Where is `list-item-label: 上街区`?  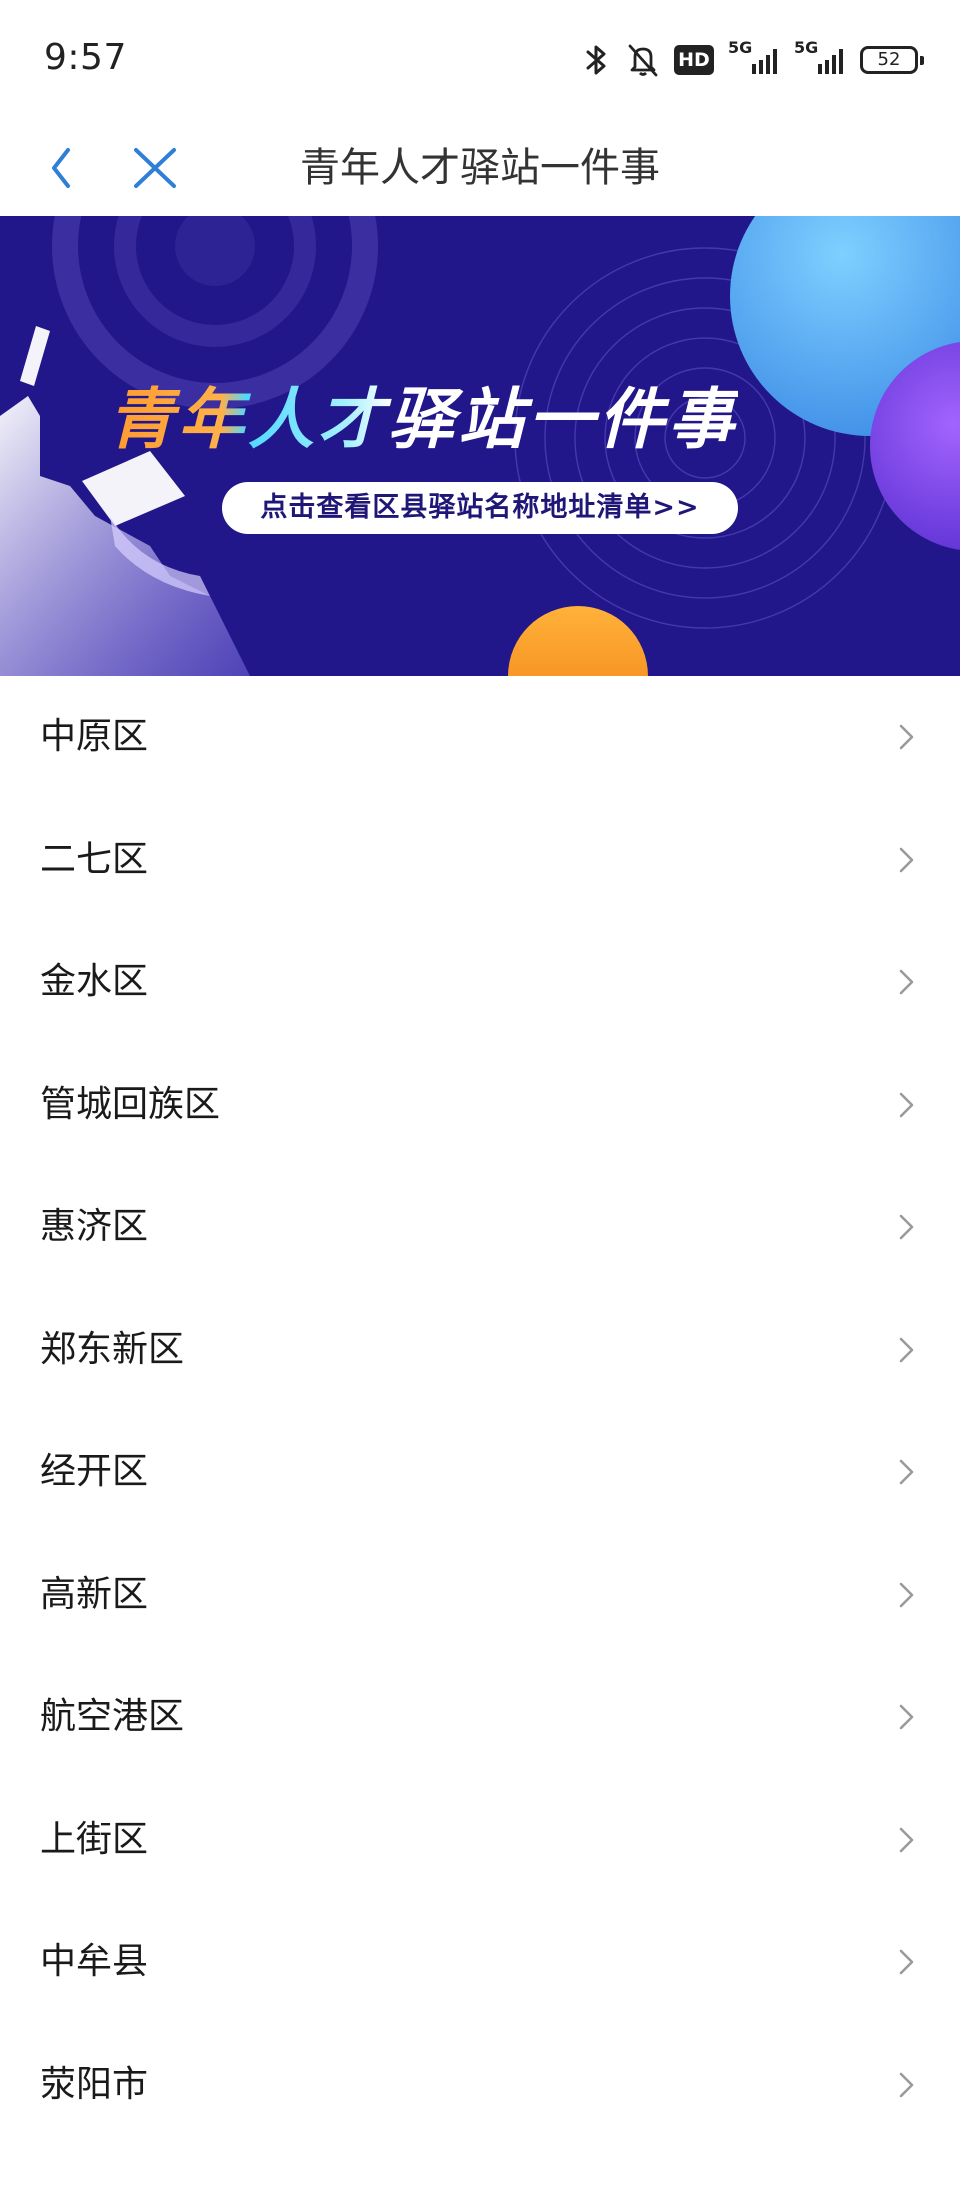
list-item-label: 上街区 is located at coordinates (94, 1839).